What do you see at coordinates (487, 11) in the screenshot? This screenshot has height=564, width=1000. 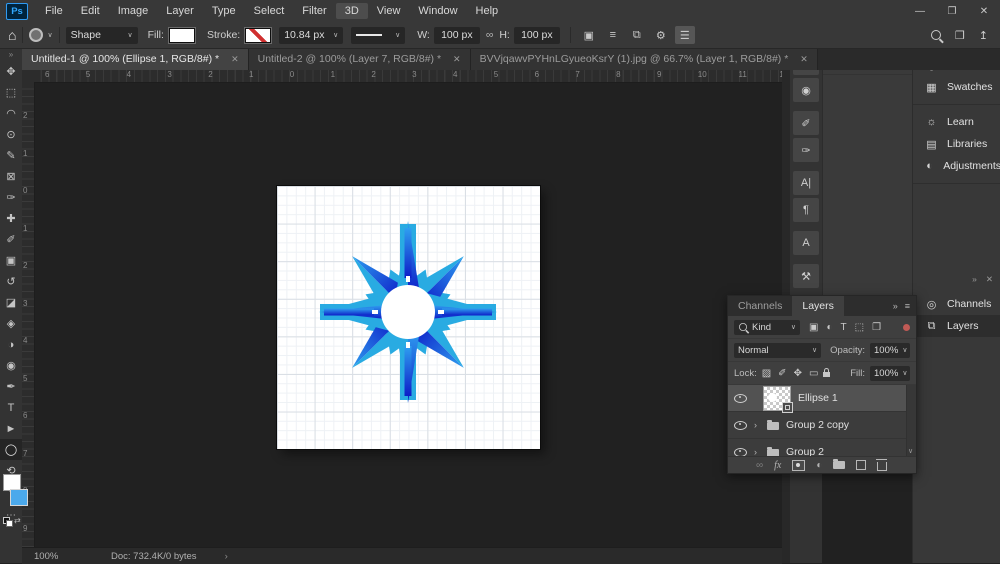 I see `menu-item: Help` at bounding box center [487, 11].